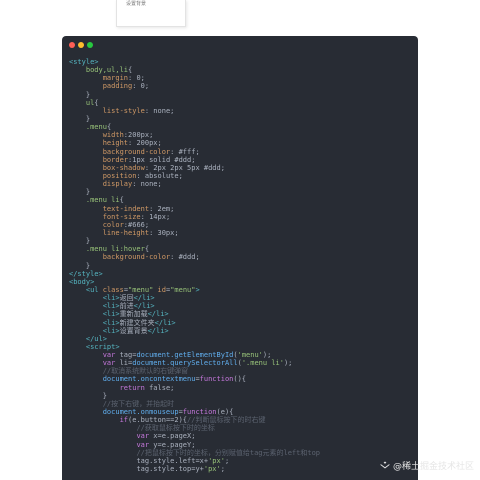 The image size is (480, 480). What do you see at coordinates (164, 232) in the screenshot?
I see `code-token: : 30px;` at bounding box center [164, 232].